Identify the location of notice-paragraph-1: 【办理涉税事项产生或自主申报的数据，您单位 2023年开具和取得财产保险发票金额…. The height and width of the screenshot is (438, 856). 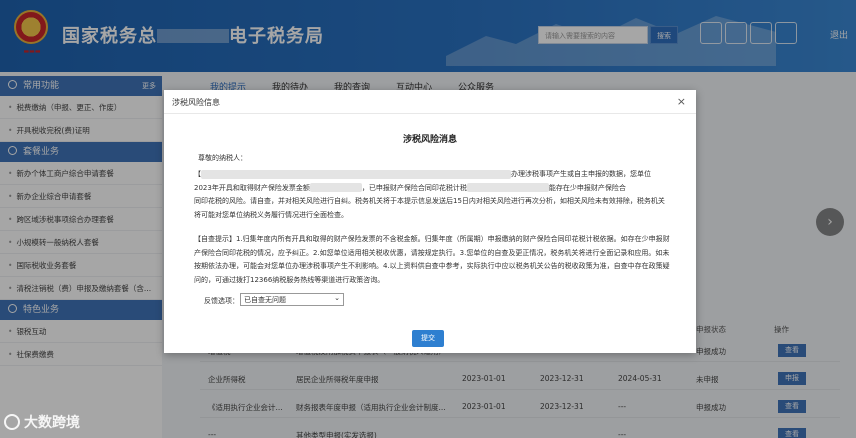
(429, 194).